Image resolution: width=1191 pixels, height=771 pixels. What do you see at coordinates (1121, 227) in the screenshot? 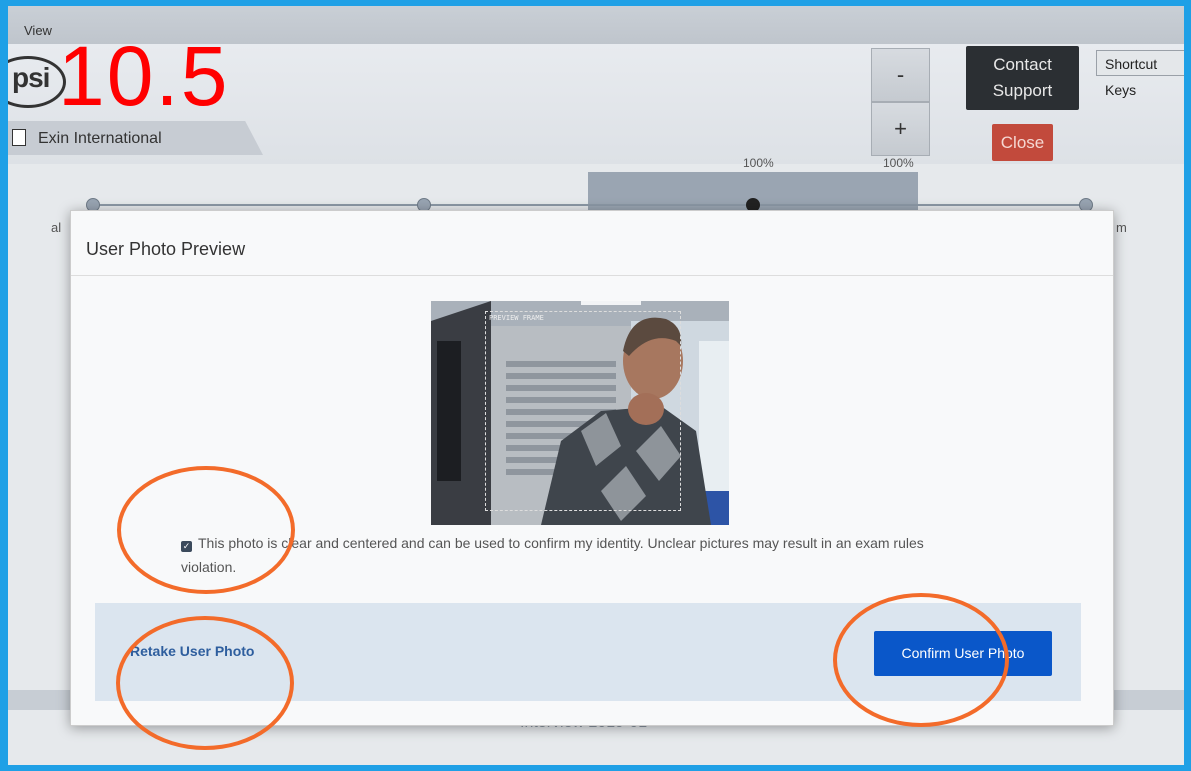
I see `background-text-right: m` at bounding box center [1121, 227].